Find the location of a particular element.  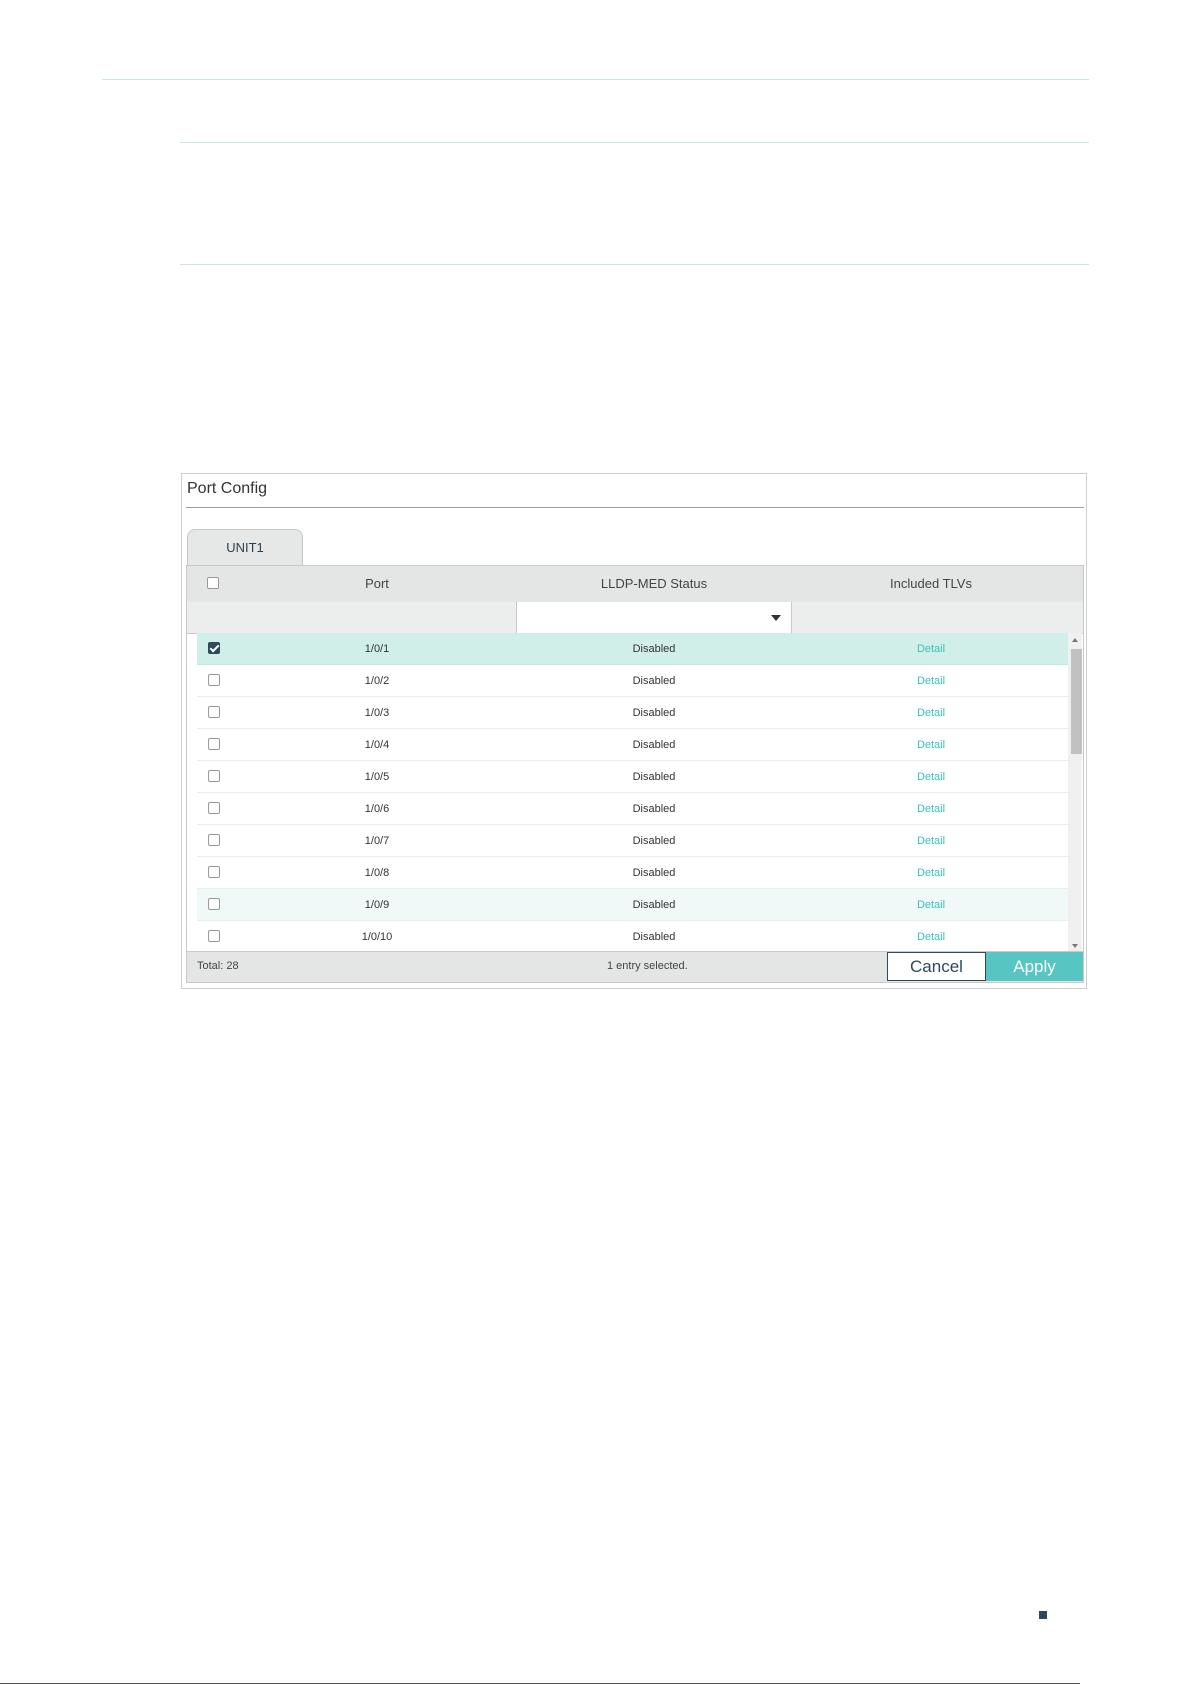

port-cell: 1/0/10 is located at coordinates (377, 937).